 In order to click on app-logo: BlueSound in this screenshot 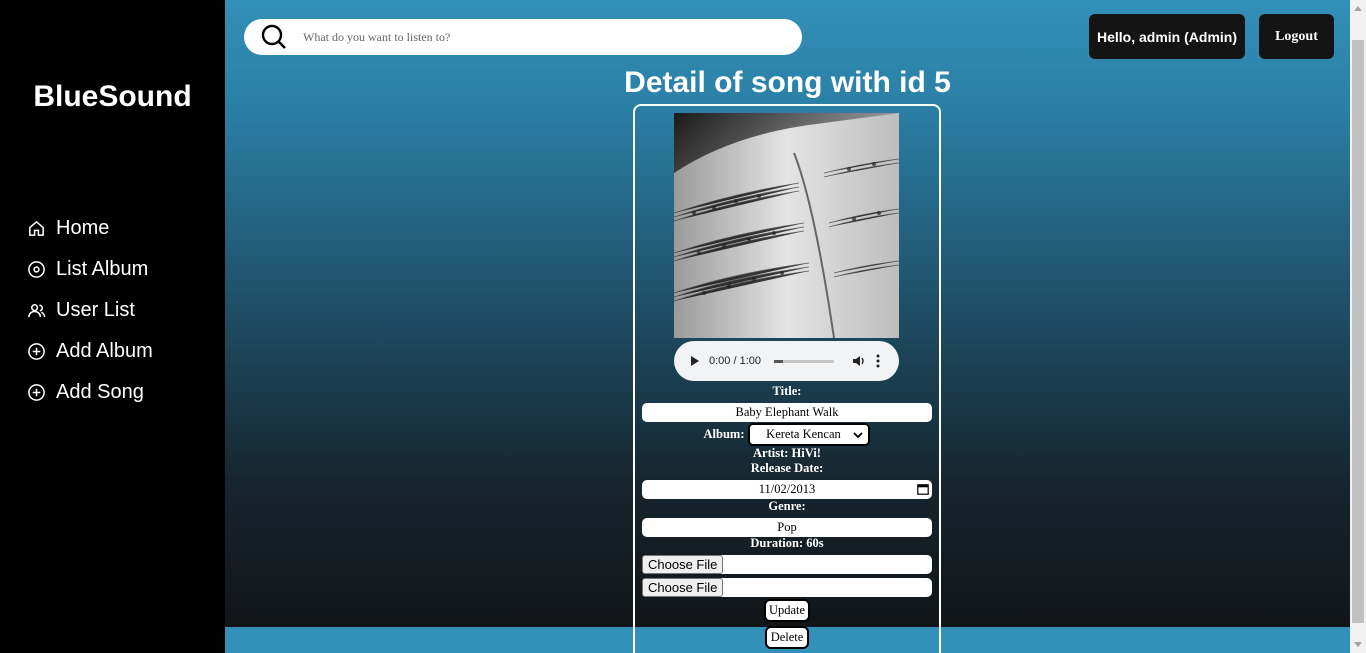, I will do `click(112, 97)`.